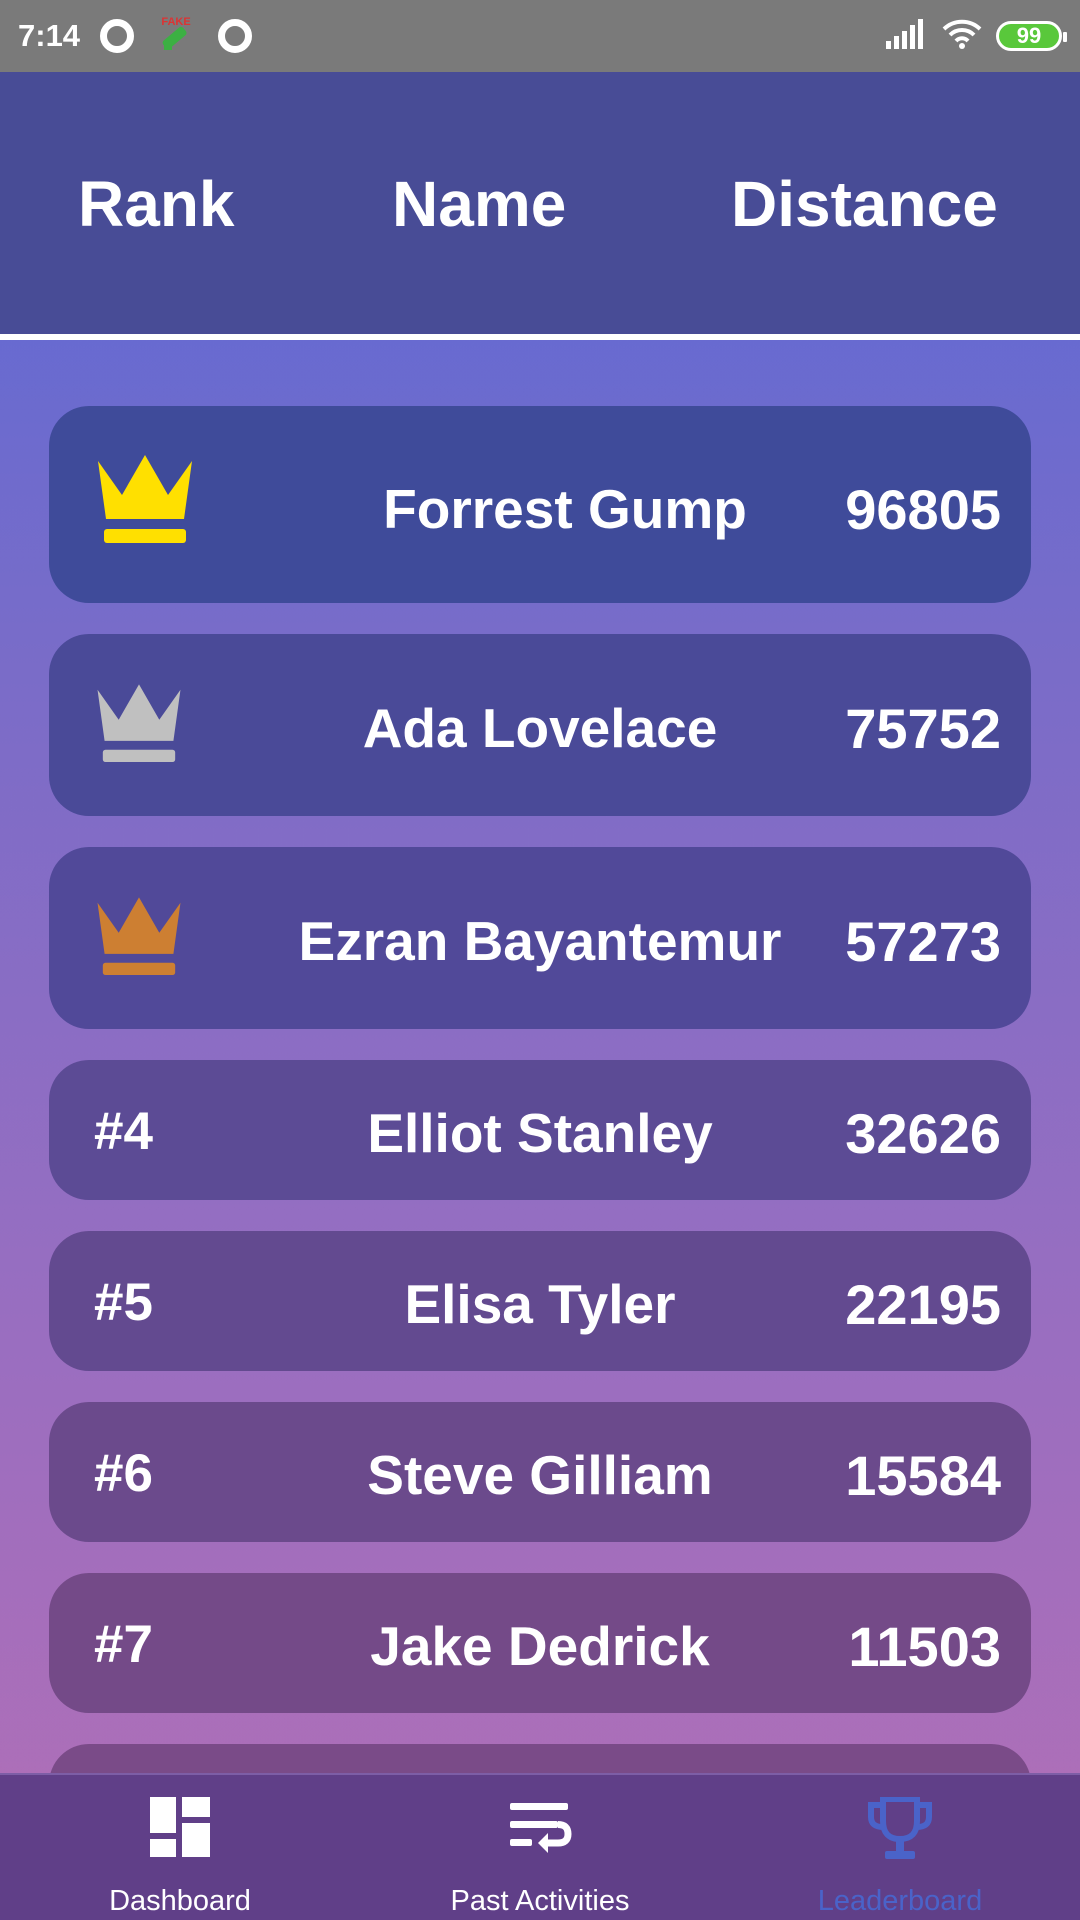 The image size is (1080, 1920). I want to click on dashboard-icon, so click(180, 1829).